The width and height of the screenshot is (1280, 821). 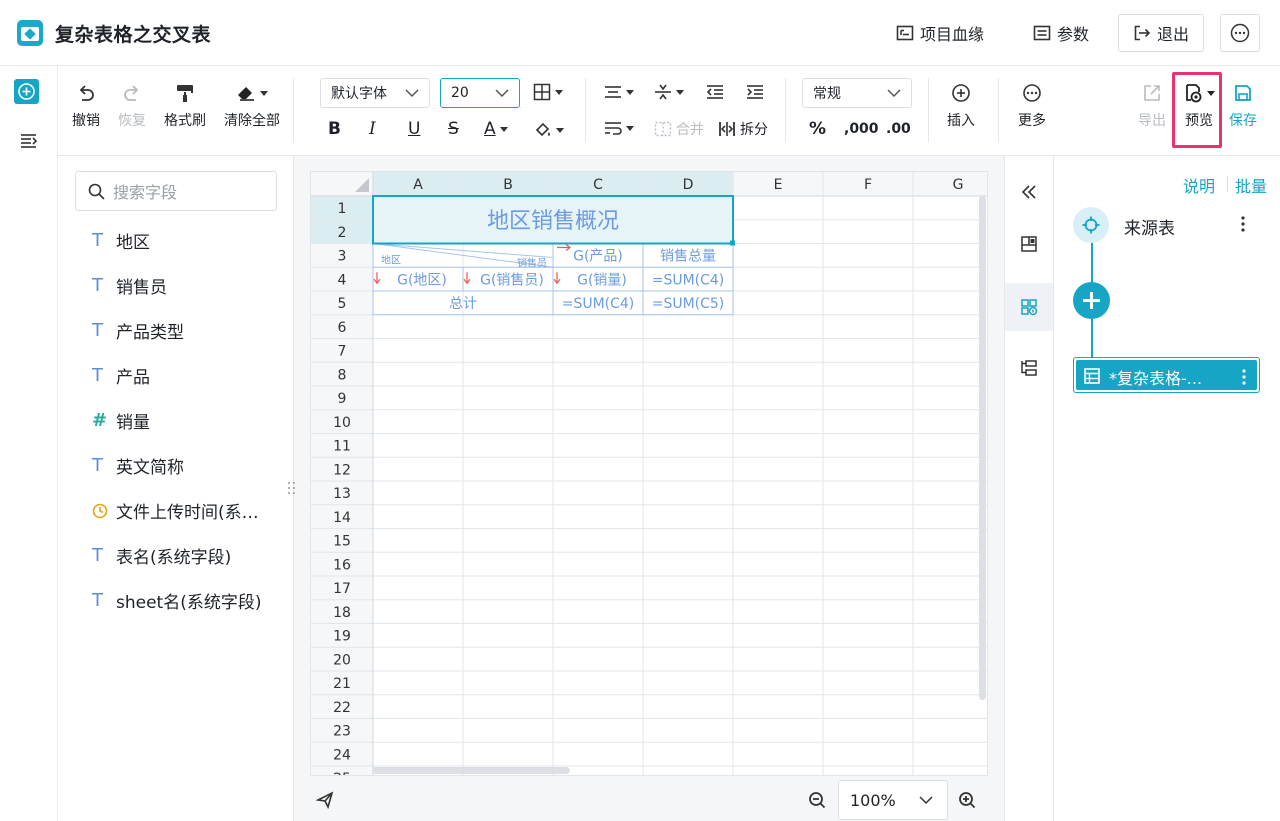 I want to click on field-item: T 产品类型, so click(x=187, y=330).